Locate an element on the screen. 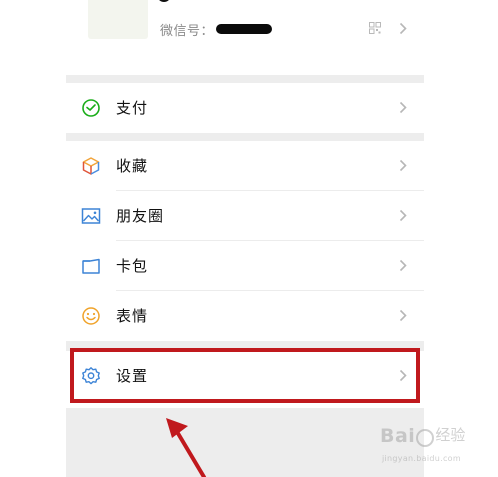  menu-item-label: 朋友圈 is located at coordinates (140, 216).